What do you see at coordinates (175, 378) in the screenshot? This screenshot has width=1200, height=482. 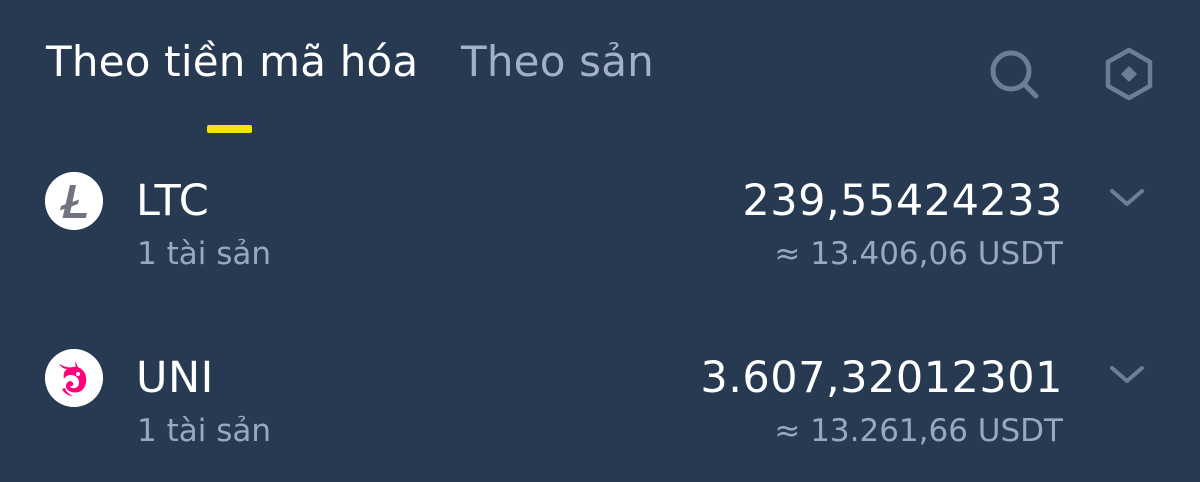 I see `asset-symbol: UNI` at bounding box center [175, 378].